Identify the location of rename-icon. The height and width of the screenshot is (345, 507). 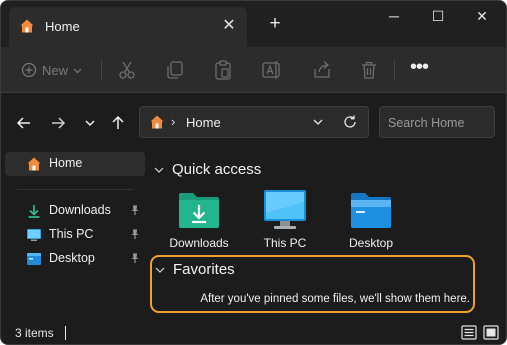
(271, 70).